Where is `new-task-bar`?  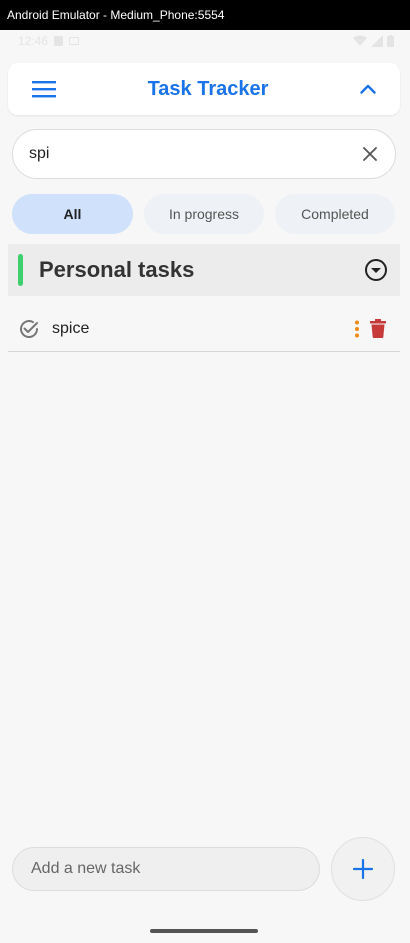 new-task-bar is located at coordinates (166, 869).